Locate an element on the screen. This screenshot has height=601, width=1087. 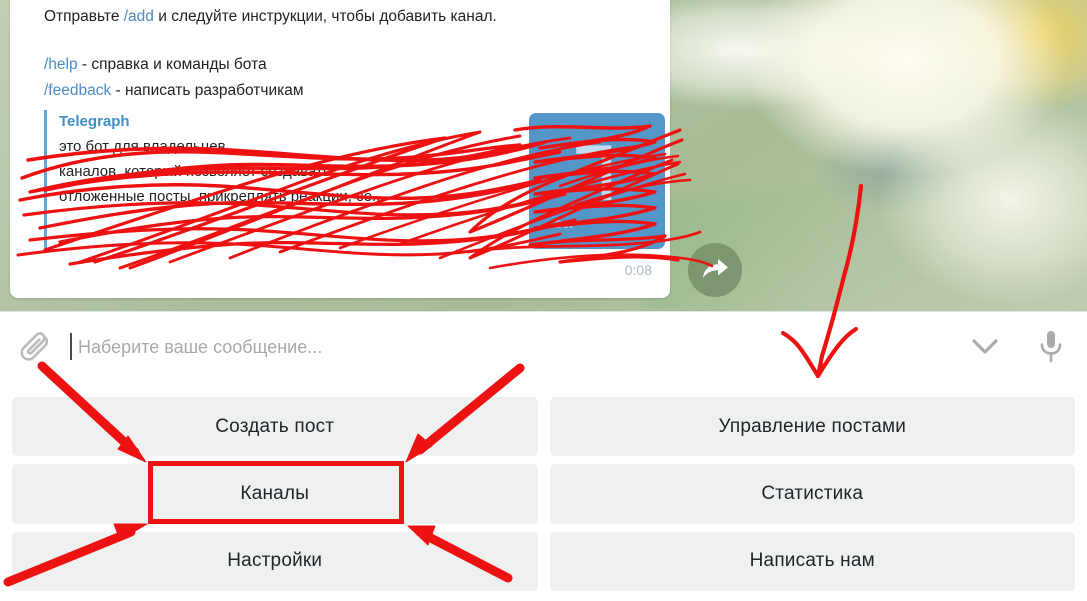
link-preview-thumbnail: Ꞁ Bot is located at coordinates (597, 181).